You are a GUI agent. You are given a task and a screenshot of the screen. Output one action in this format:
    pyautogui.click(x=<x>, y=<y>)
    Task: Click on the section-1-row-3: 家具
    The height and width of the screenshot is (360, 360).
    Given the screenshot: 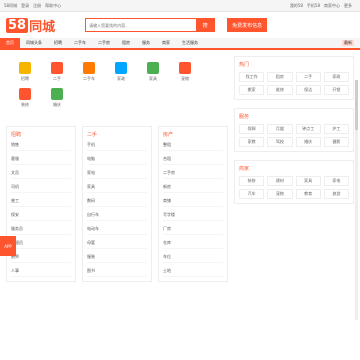 What is the action you would take?
    pyautogui.click(x=117, y=188)
    